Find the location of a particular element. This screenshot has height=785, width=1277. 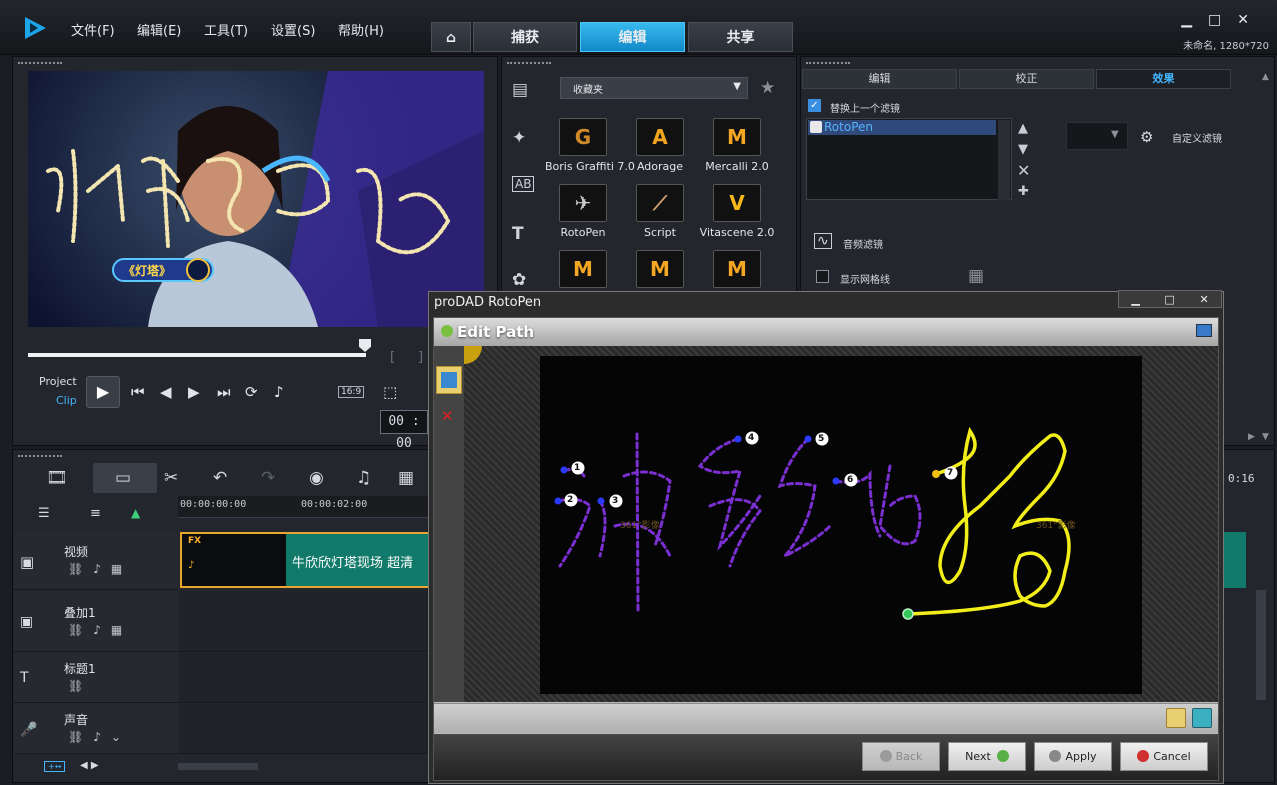

aspect-ratio-button: 16:9 is located at coordinates (351, 392).